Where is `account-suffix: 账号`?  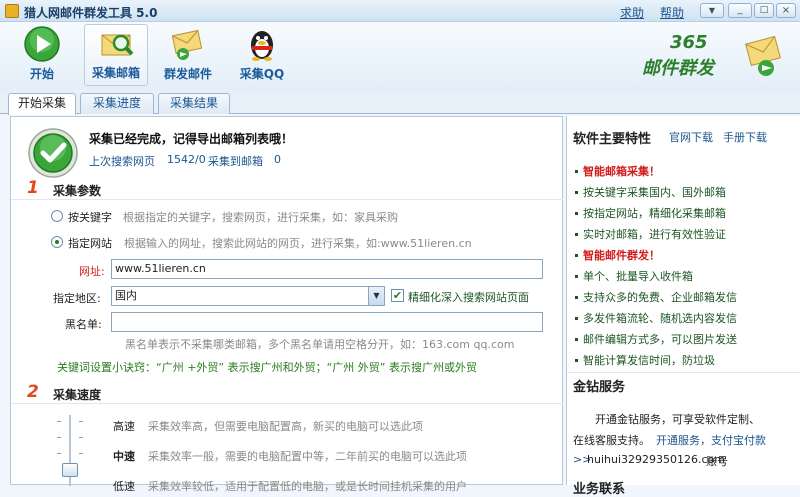 account-suffix: 账号 is located at coordinates (717, 461).